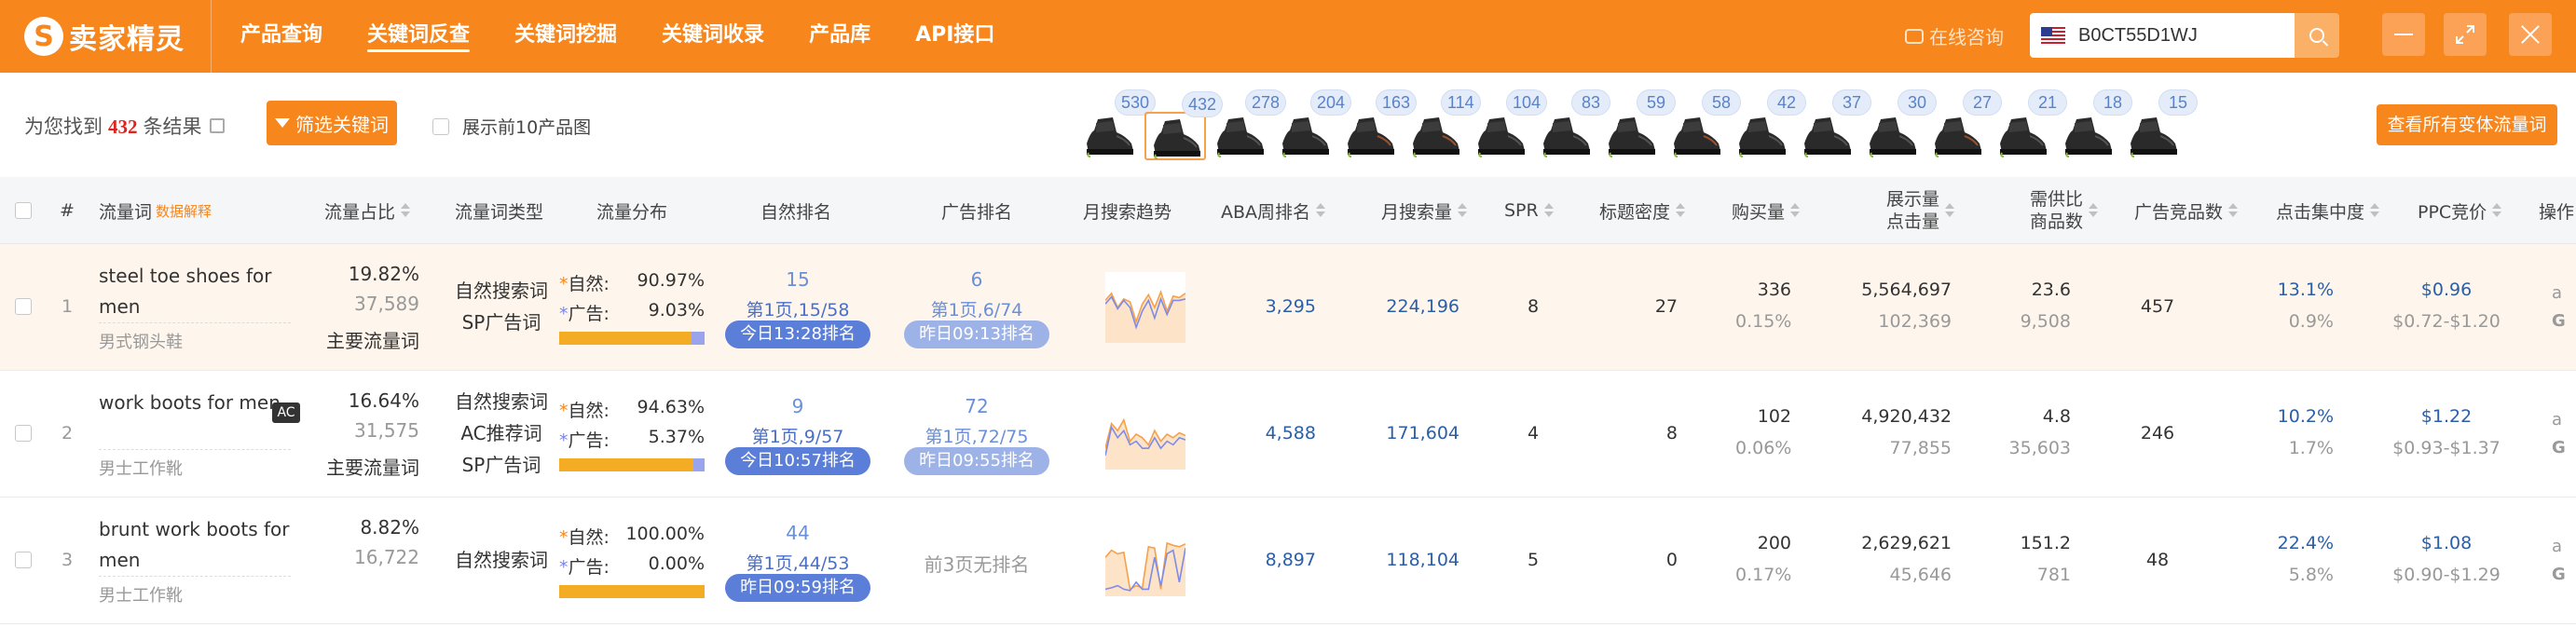 This screenshot has height=641, width=2576. I want to click on variant-thumb: 27, so click(1964, 124).